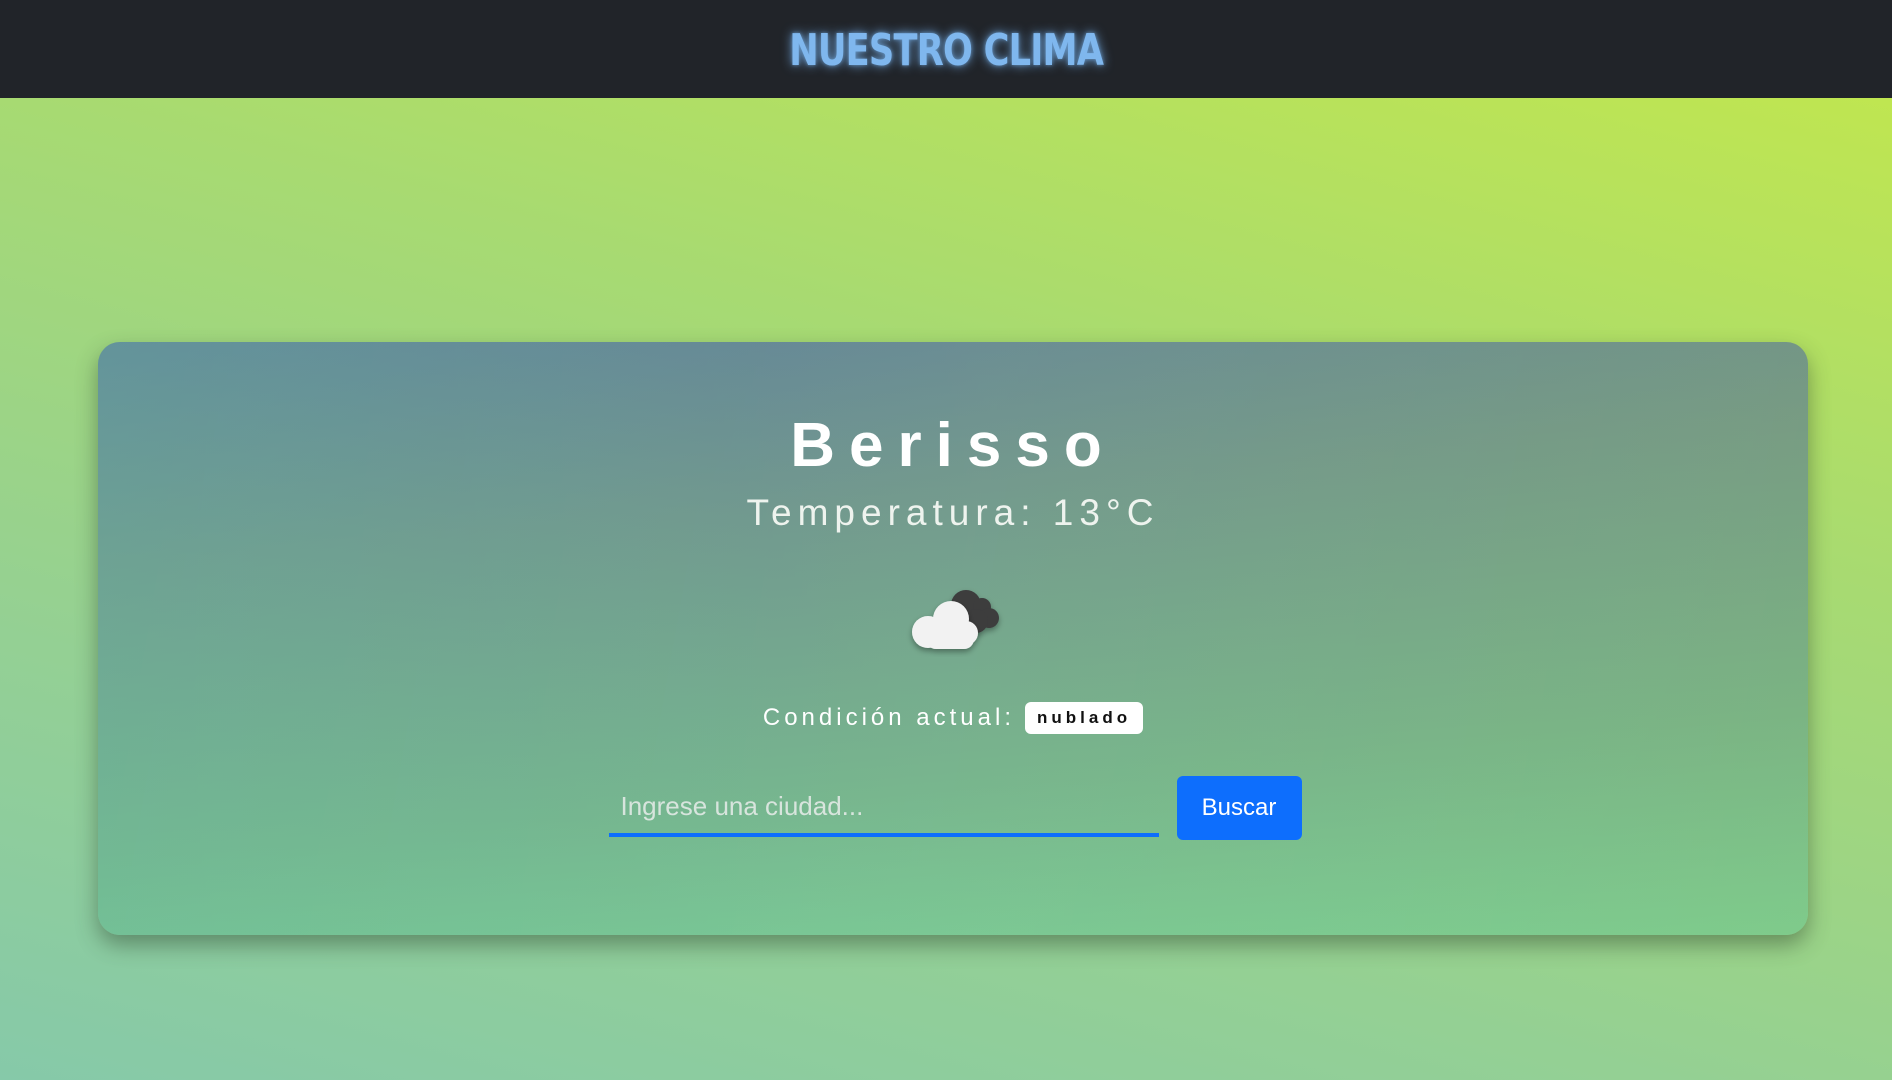 This screenshot has width=1892, height=1080. What do you see at coordinates (953, 445) in the screenshot?
I see `city-name: Berisso` at bounding box center [953, 445].